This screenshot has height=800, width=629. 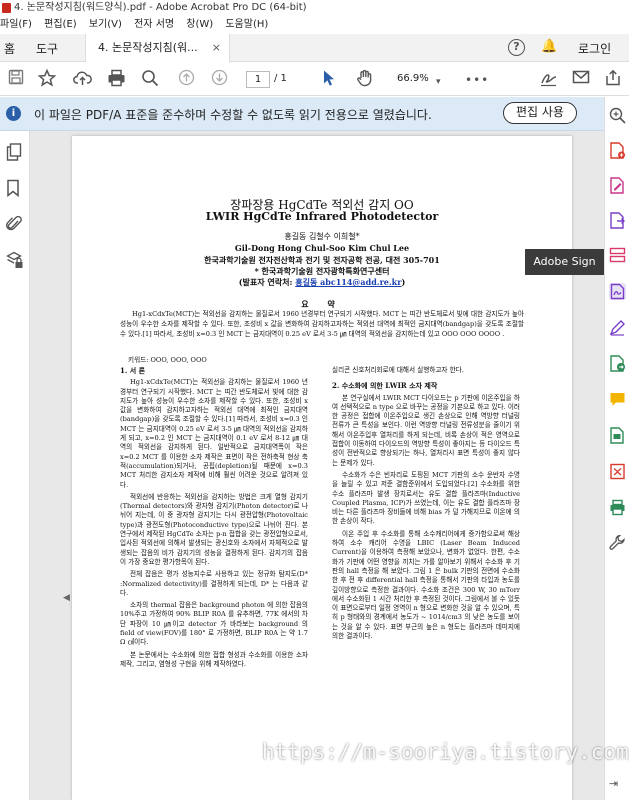 What do you see at coordinates (438, 82) in the screenshot?
I see `zoom-dropdown-icon: ▾` at bounding box center [438, 82].